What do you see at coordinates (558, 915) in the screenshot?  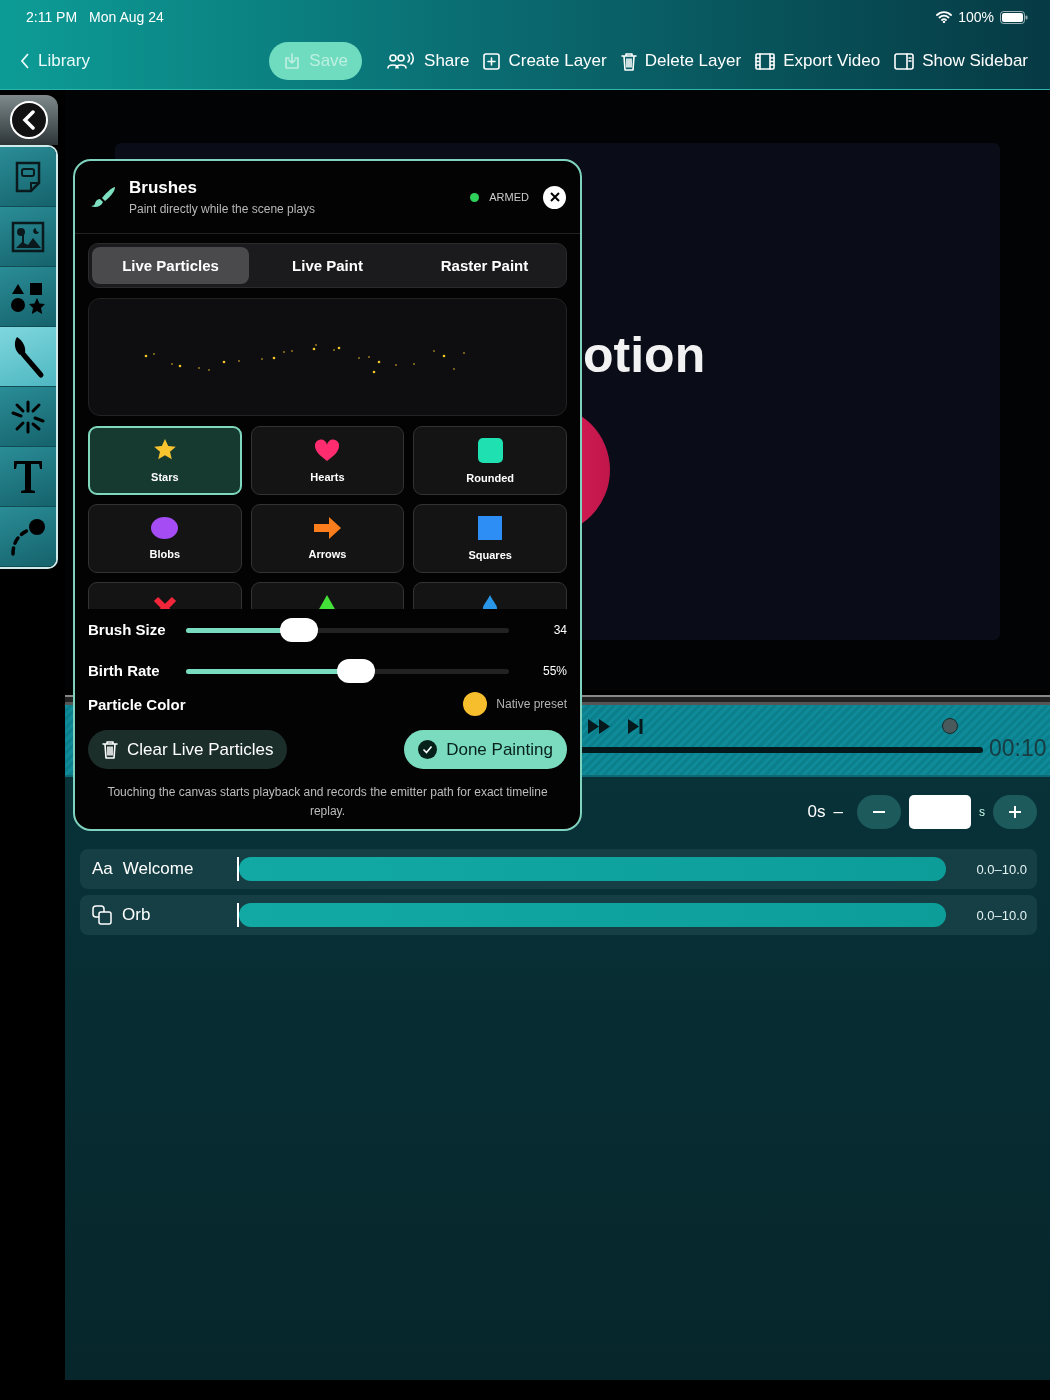 I see `layer-row: Orb 0.0–10.0` at bounding box center [558, 915].